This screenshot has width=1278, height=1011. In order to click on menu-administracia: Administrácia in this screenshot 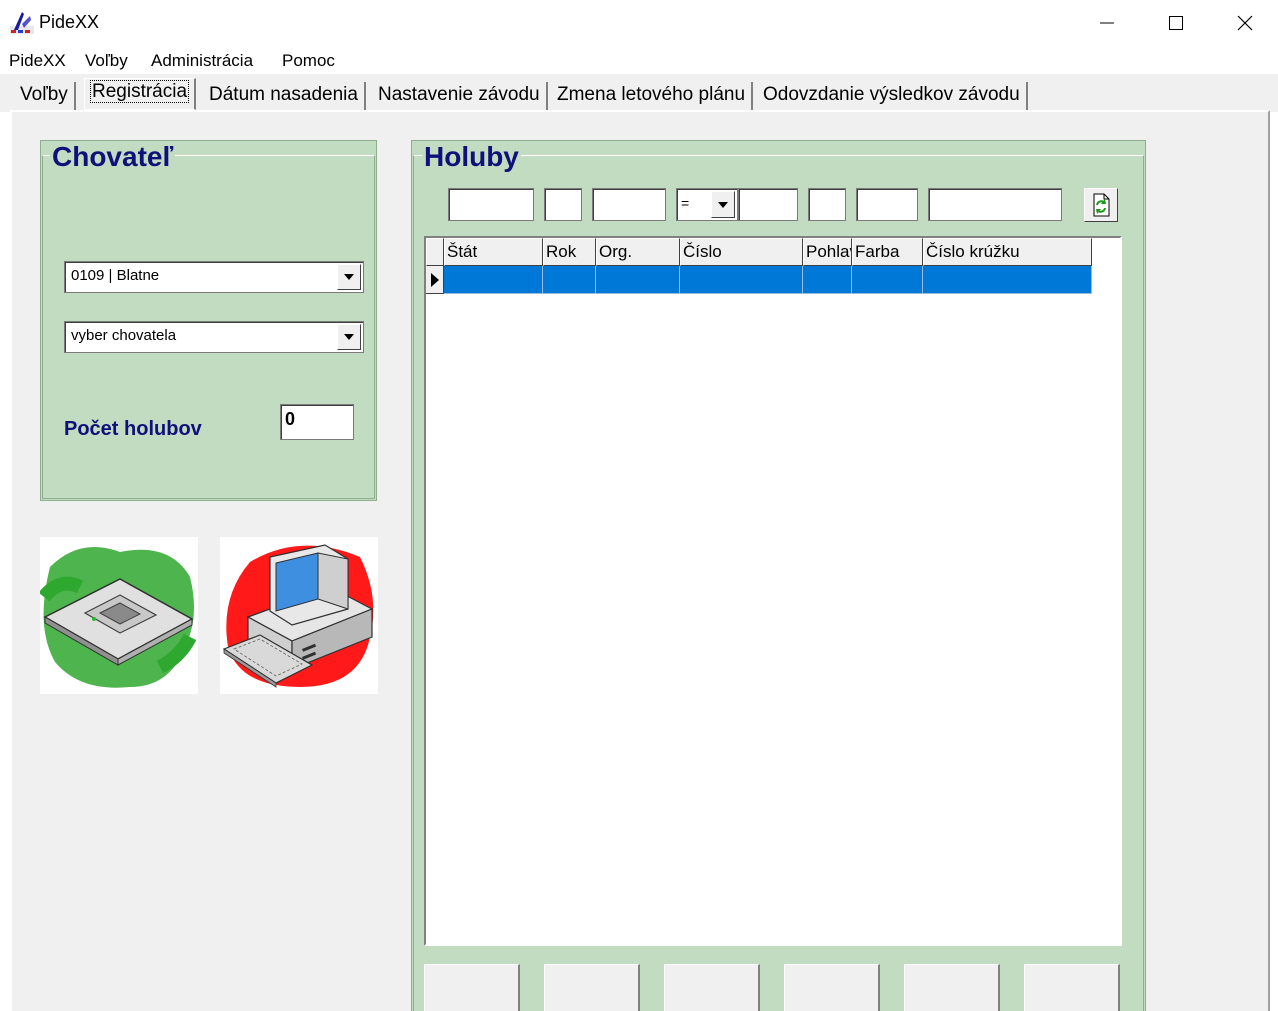, I will do `click(202, 61)`.